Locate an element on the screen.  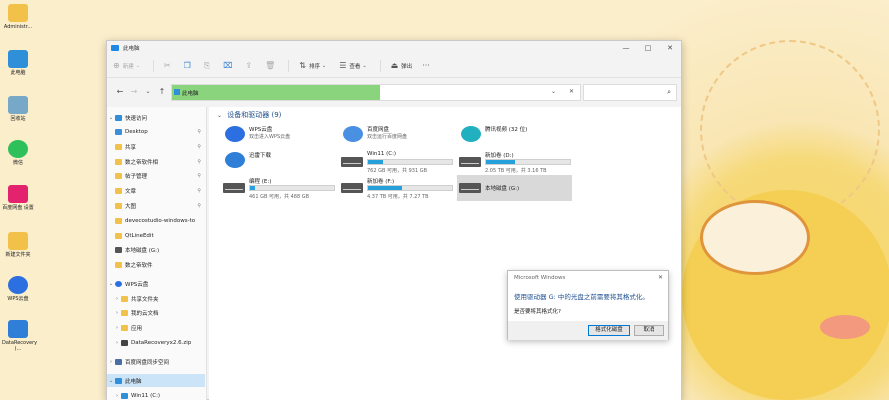
sort-button: ⇅ 排序 ⌄ is located at coordinates (314, 65).